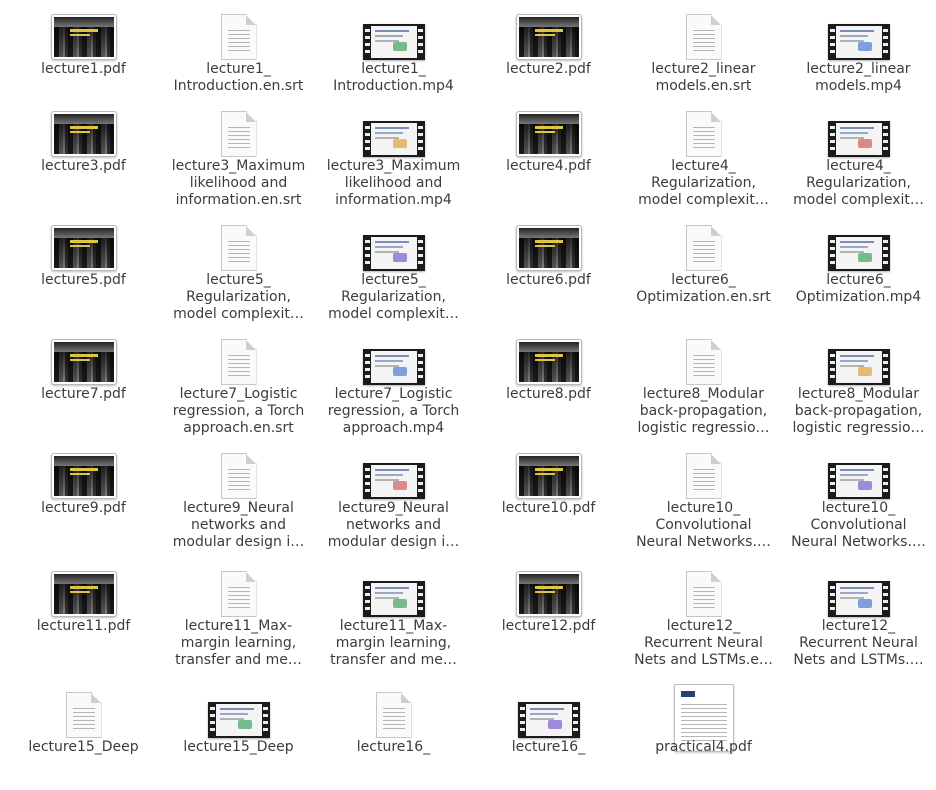  I want to click on file-name-line: lecture5.pdf, so click(83, 280).